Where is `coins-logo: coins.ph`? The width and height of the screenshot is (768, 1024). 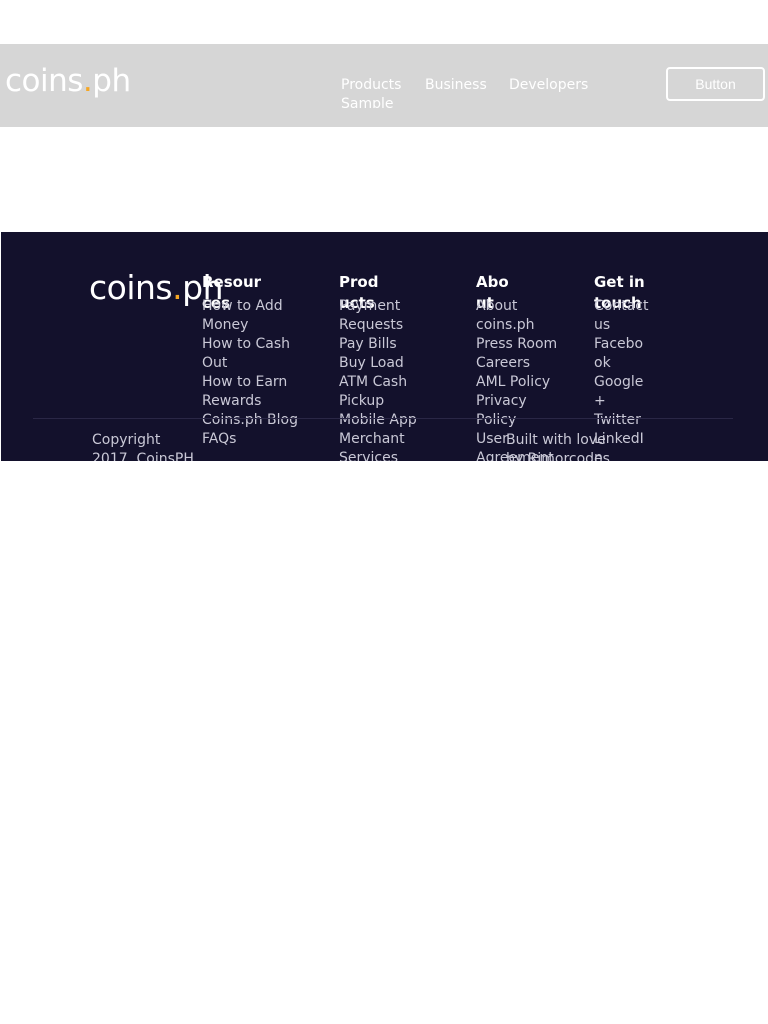 coins-logo: coins.ph is located at coordinates (68, 81).